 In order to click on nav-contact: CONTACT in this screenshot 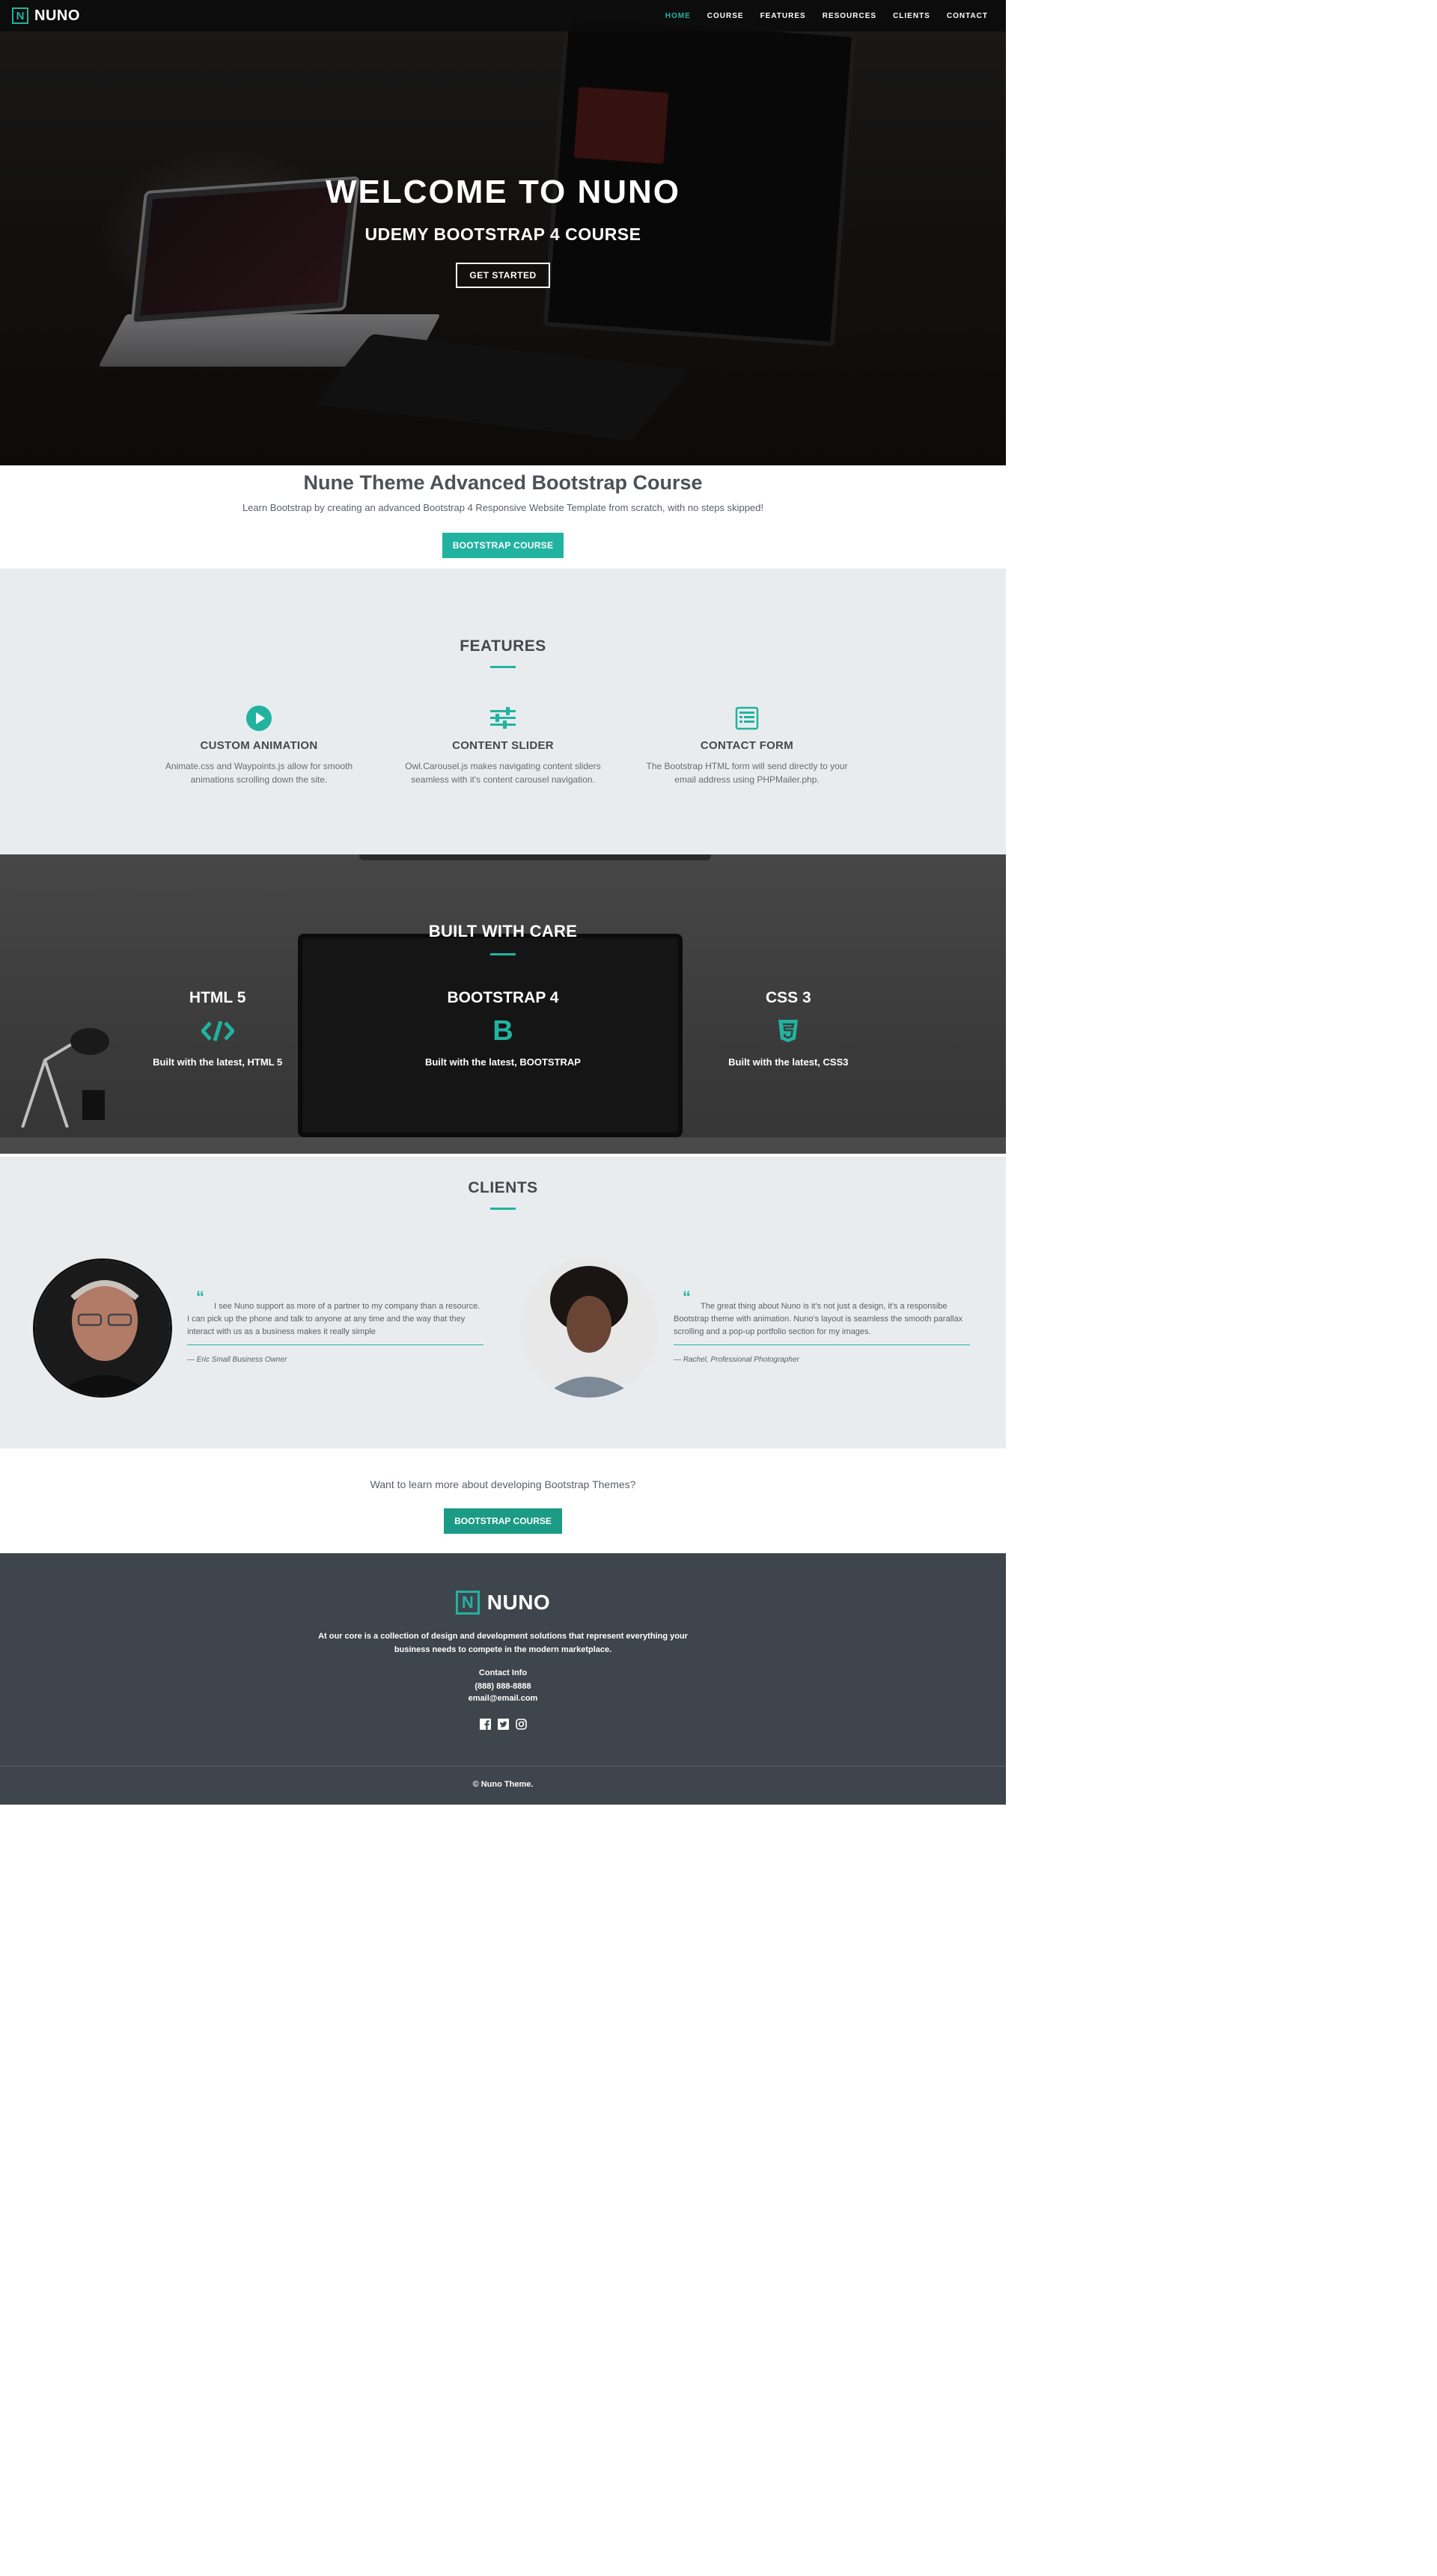, I will do `click(967, 16)`.